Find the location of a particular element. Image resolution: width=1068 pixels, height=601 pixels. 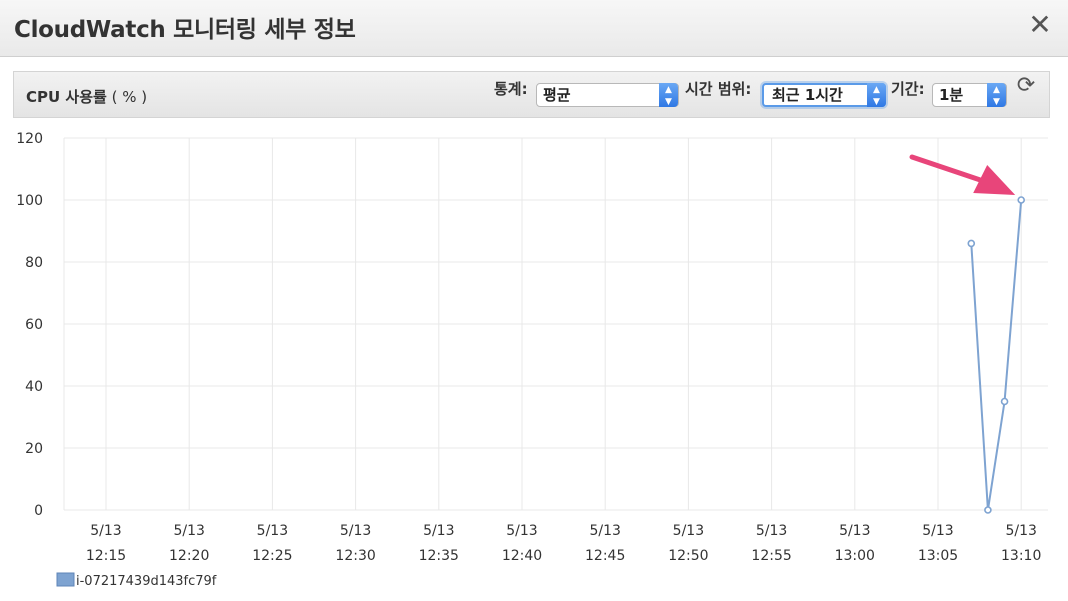

y-tick-label: 0 is located at coordinates (38, 511).